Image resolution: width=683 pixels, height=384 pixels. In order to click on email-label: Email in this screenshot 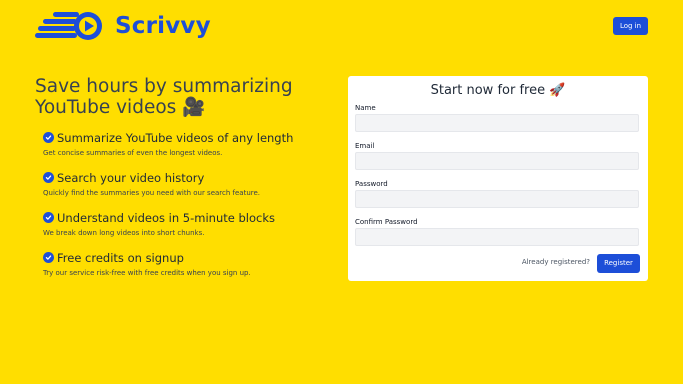, I will do `click(365, 146)`.